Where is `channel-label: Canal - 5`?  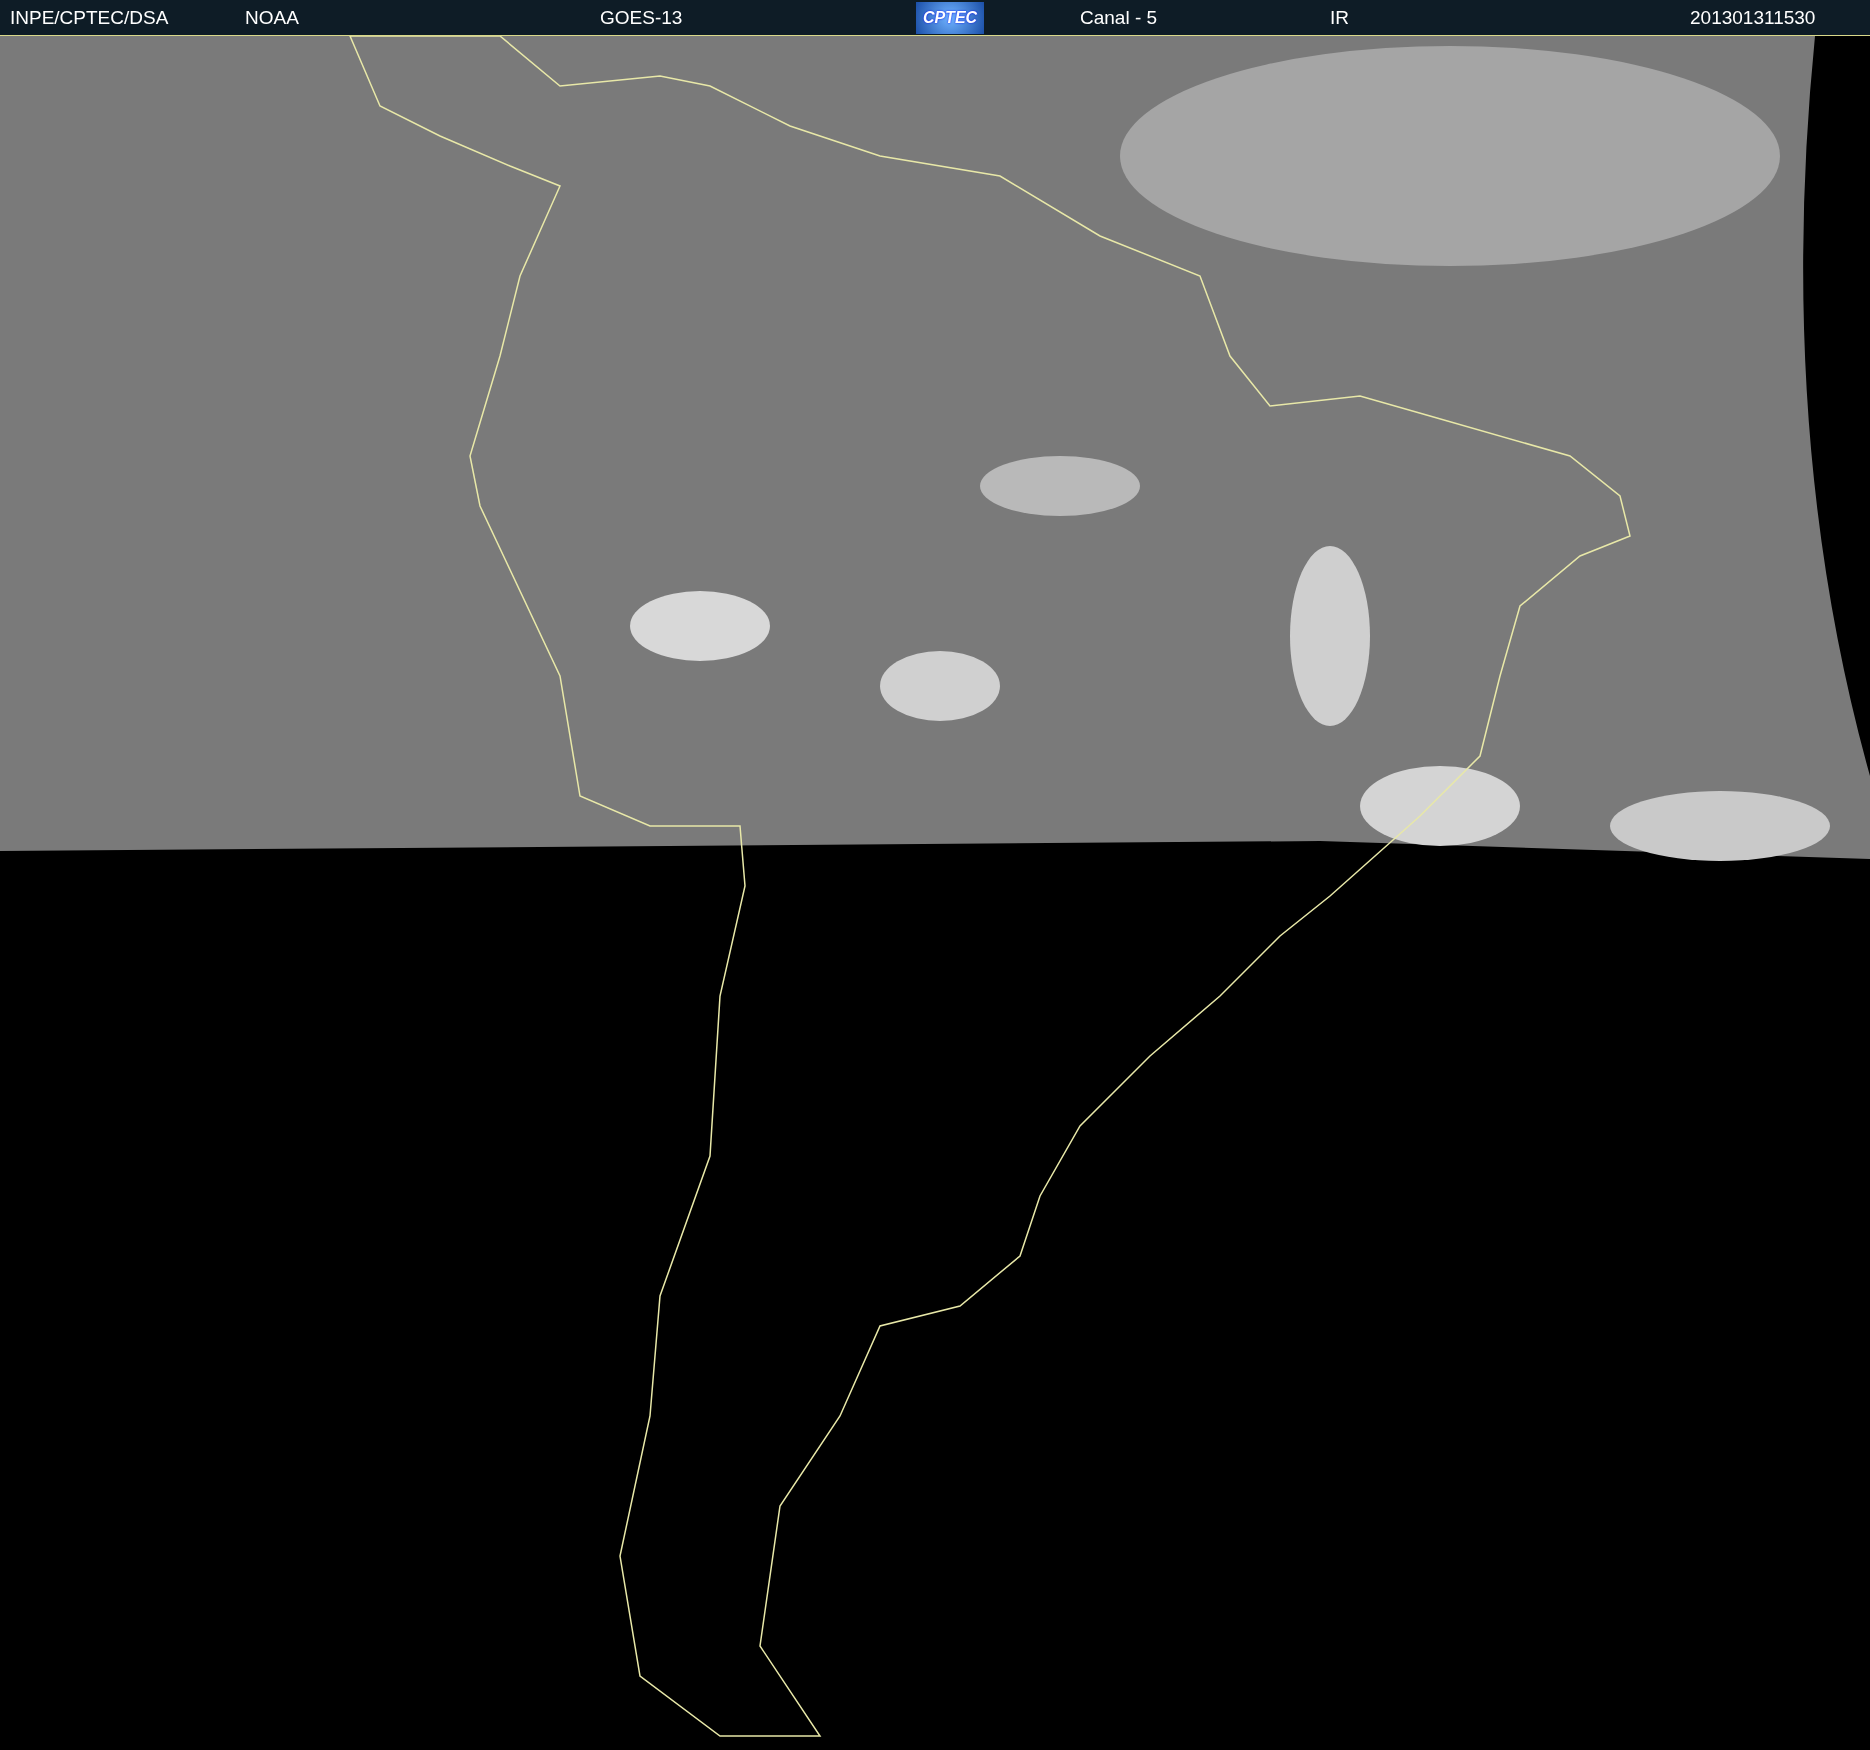 channel-label: Canal - 5 is located at coordinates (1119, 17).